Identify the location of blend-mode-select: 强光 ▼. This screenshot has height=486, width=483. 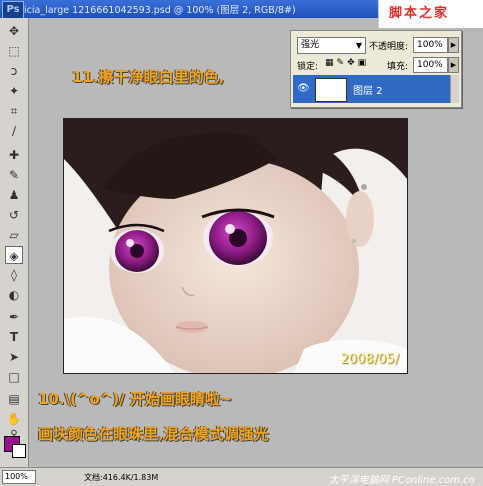
(331, 45).